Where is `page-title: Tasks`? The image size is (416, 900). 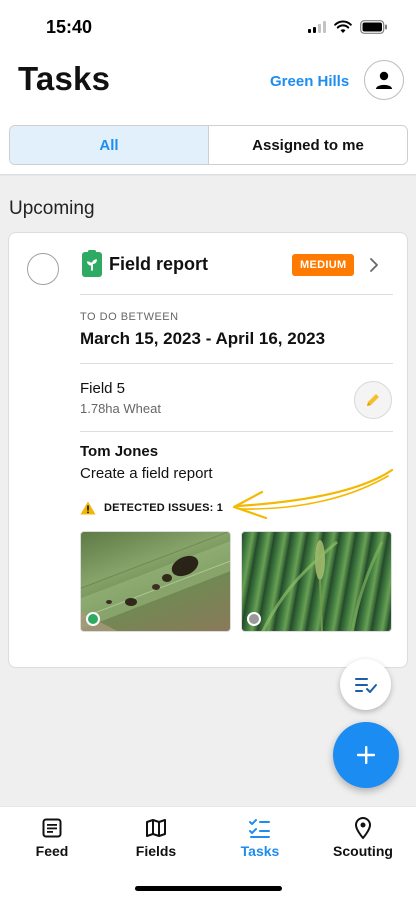 page-title: Tasks is located at coordinates (64, 78).